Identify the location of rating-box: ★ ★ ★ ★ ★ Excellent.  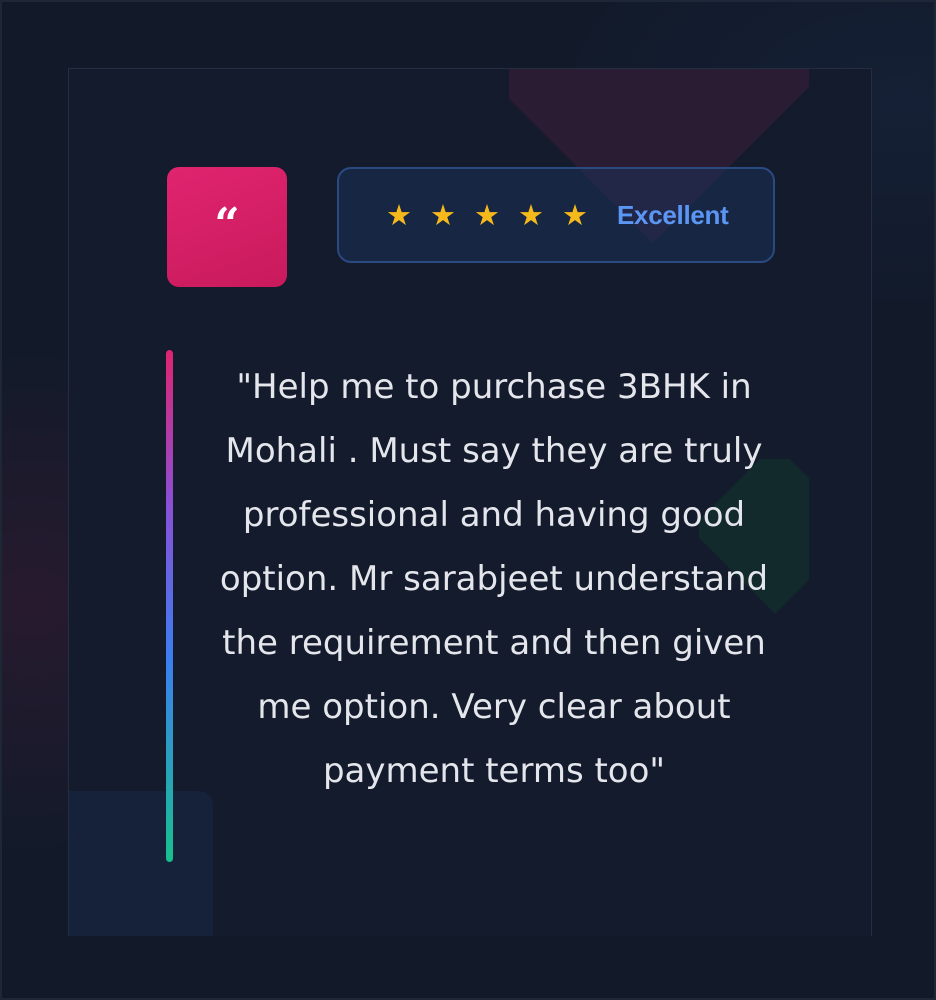
(556, 215).